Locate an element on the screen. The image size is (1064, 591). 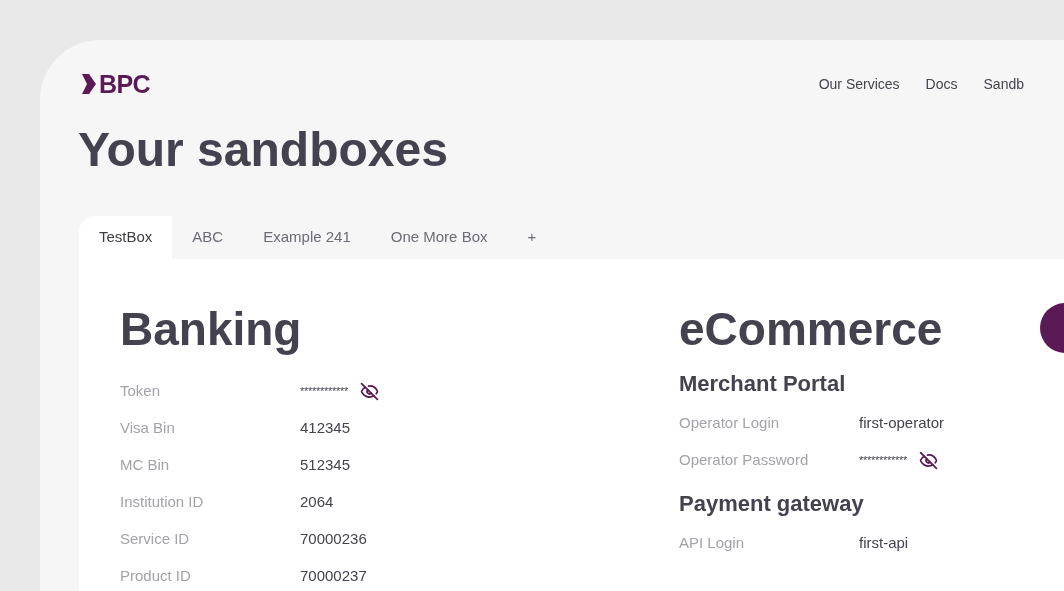
chevron-icon is located at coordinates (89, 84).